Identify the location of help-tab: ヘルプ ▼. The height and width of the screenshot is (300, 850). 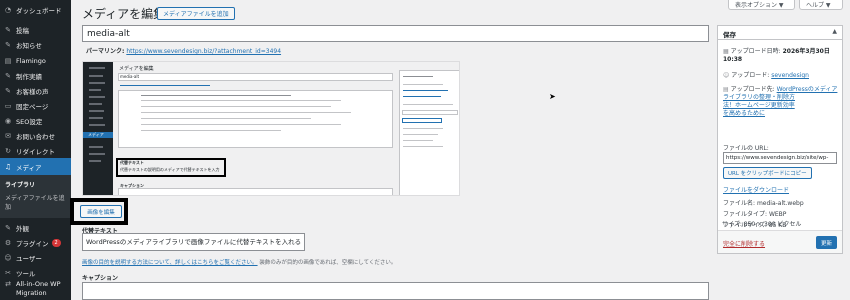
(821, 5).